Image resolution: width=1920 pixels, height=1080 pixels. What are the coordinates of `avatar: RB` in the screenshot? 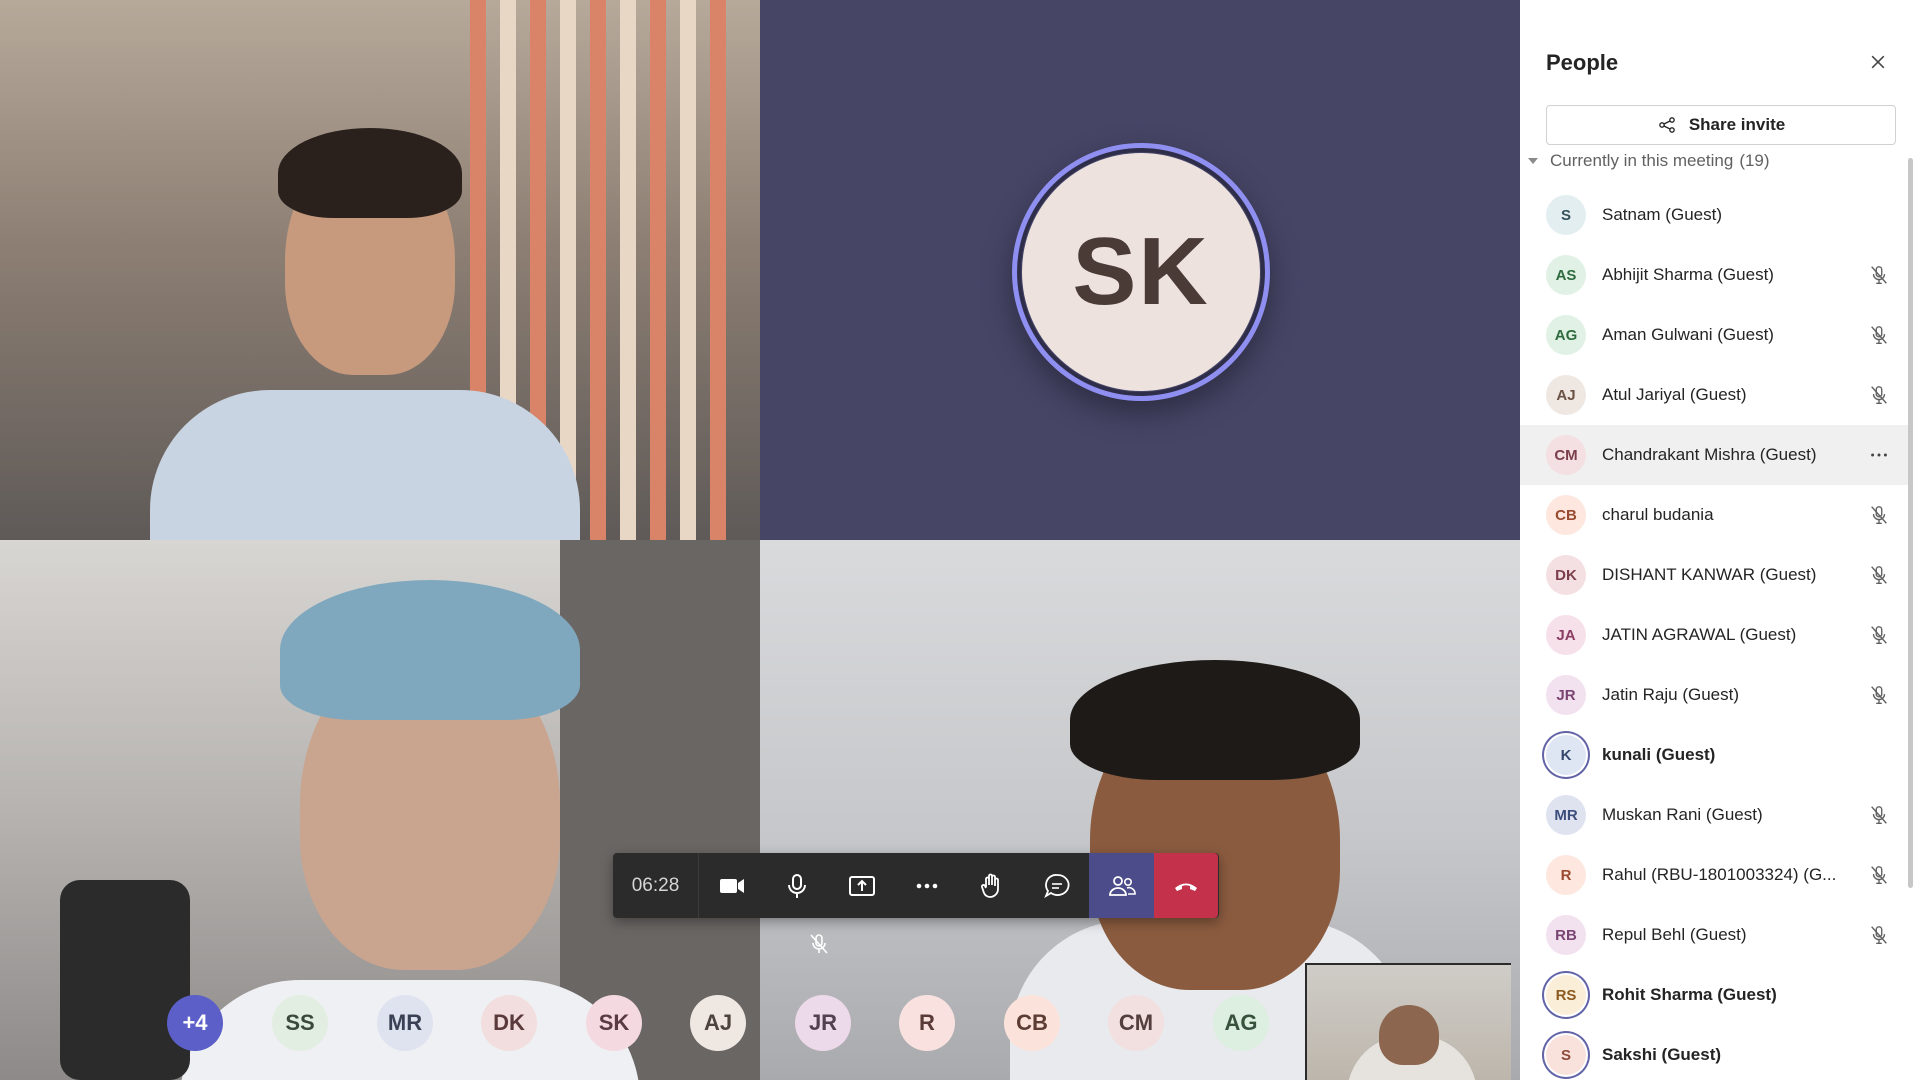 It's located at (1566, 935).